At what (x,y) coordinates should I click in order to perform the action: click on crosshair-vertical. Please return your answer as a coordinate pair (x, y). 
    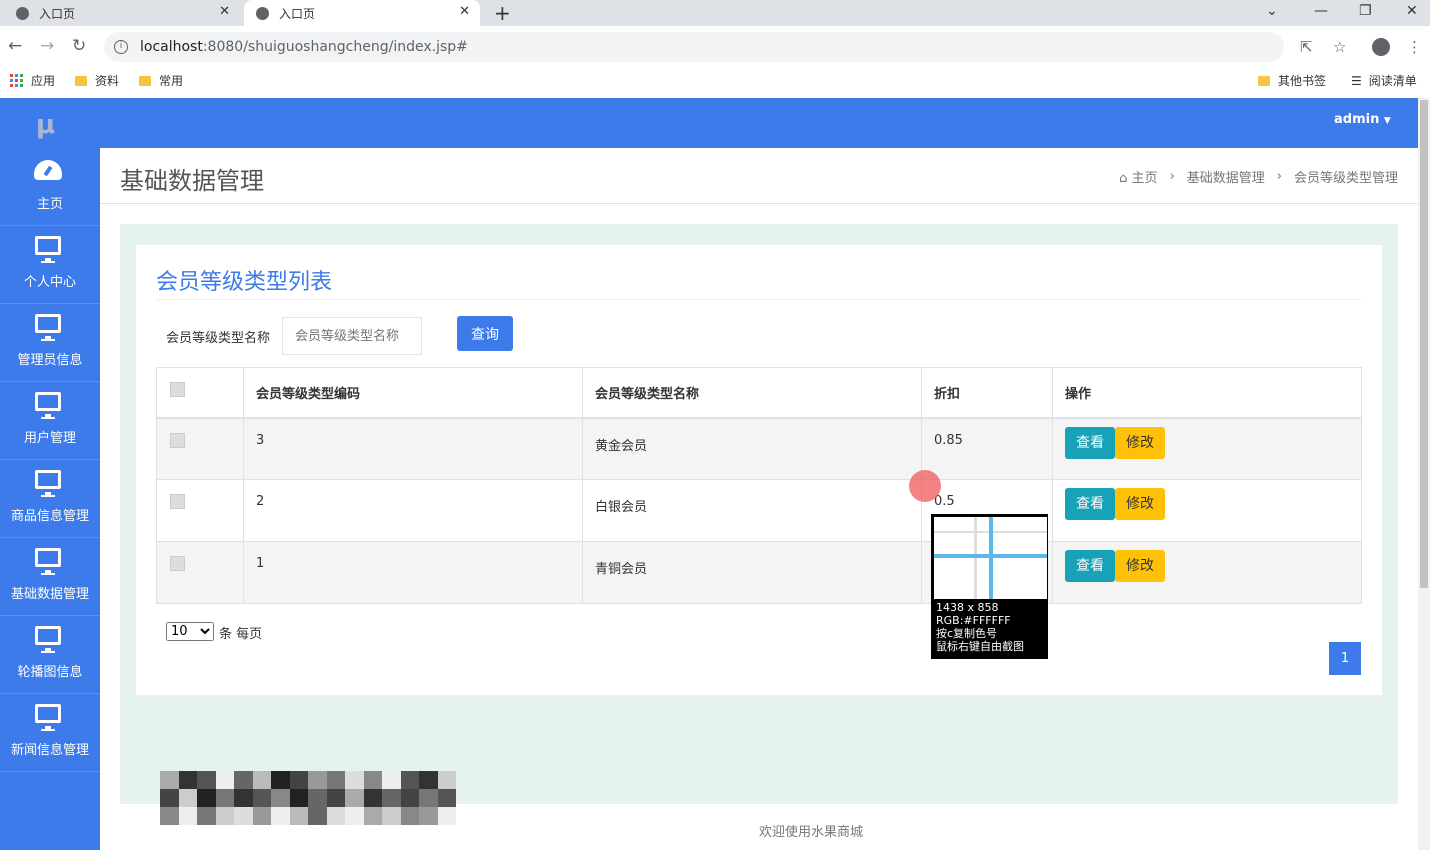
    Looking at the image, I should click on (991, 558).